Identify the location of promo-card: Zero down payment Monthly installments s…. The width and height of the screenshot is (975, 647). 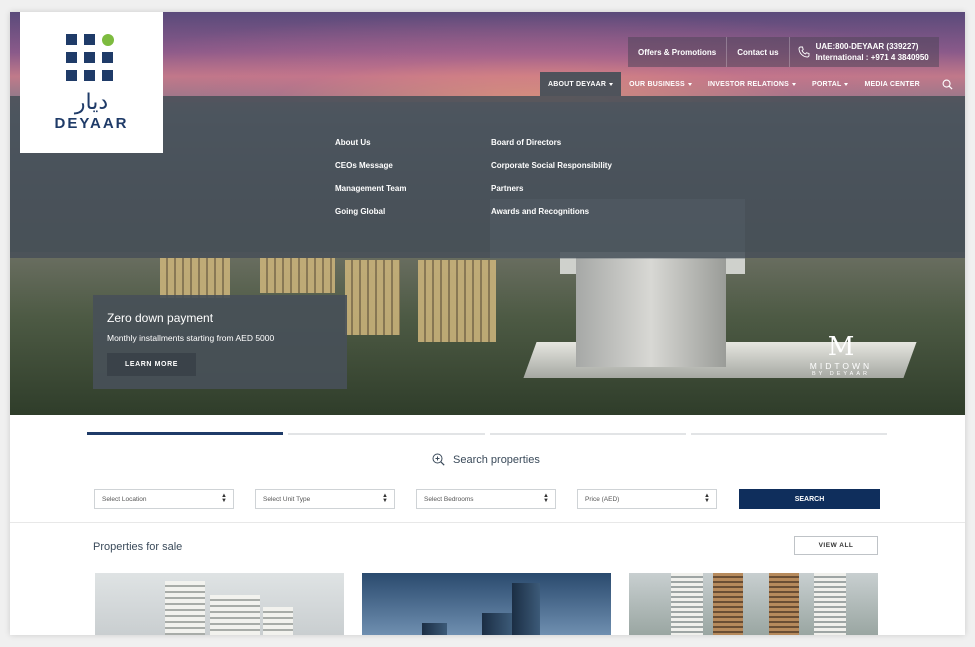
(220, 342).